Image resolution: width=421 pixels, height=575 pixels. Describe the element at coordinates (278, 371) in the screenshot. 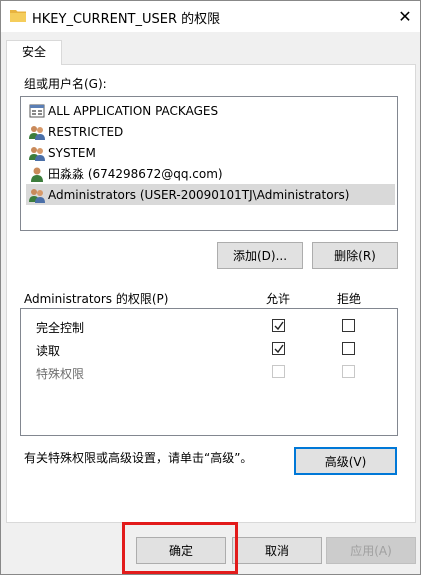

I see `allow-checkbox-special` at that location.